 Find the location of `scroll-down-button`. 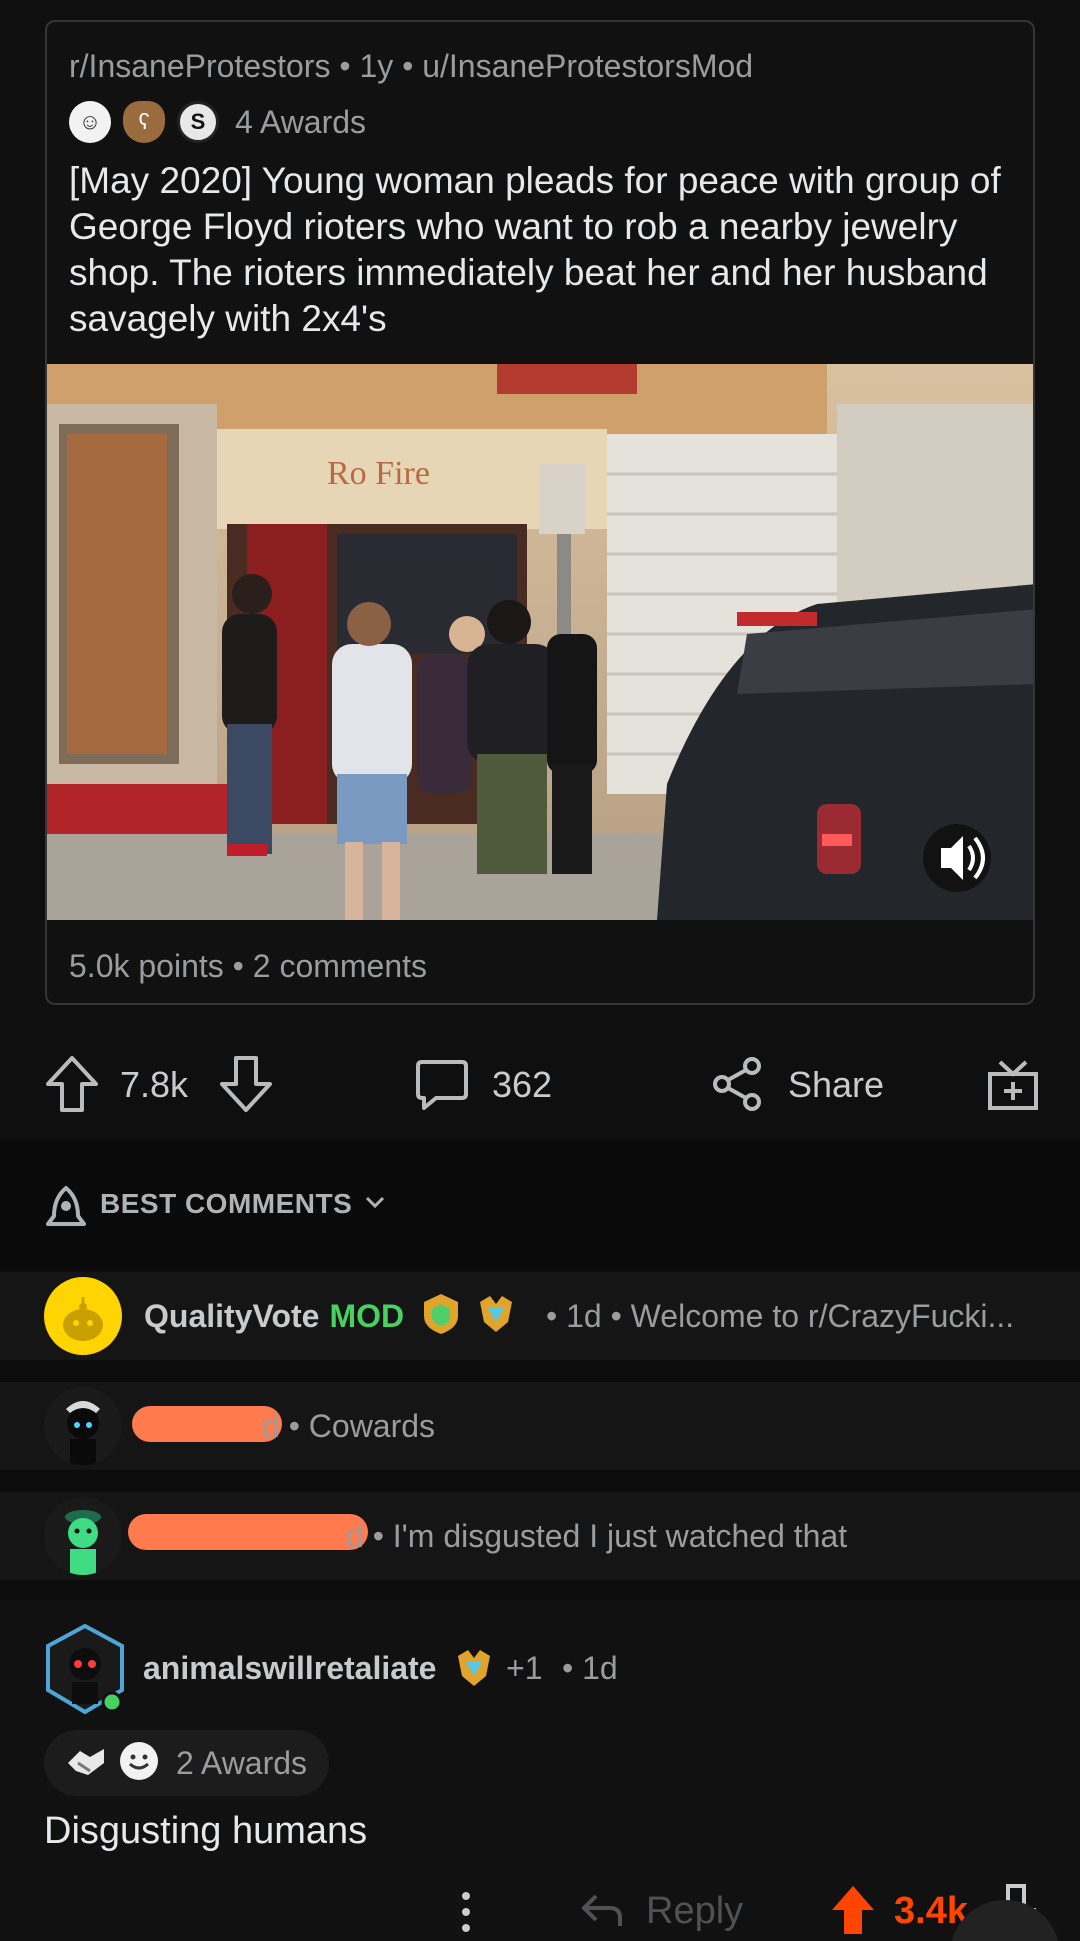

scroll-down-button is located at coordinates (1005, 1920).